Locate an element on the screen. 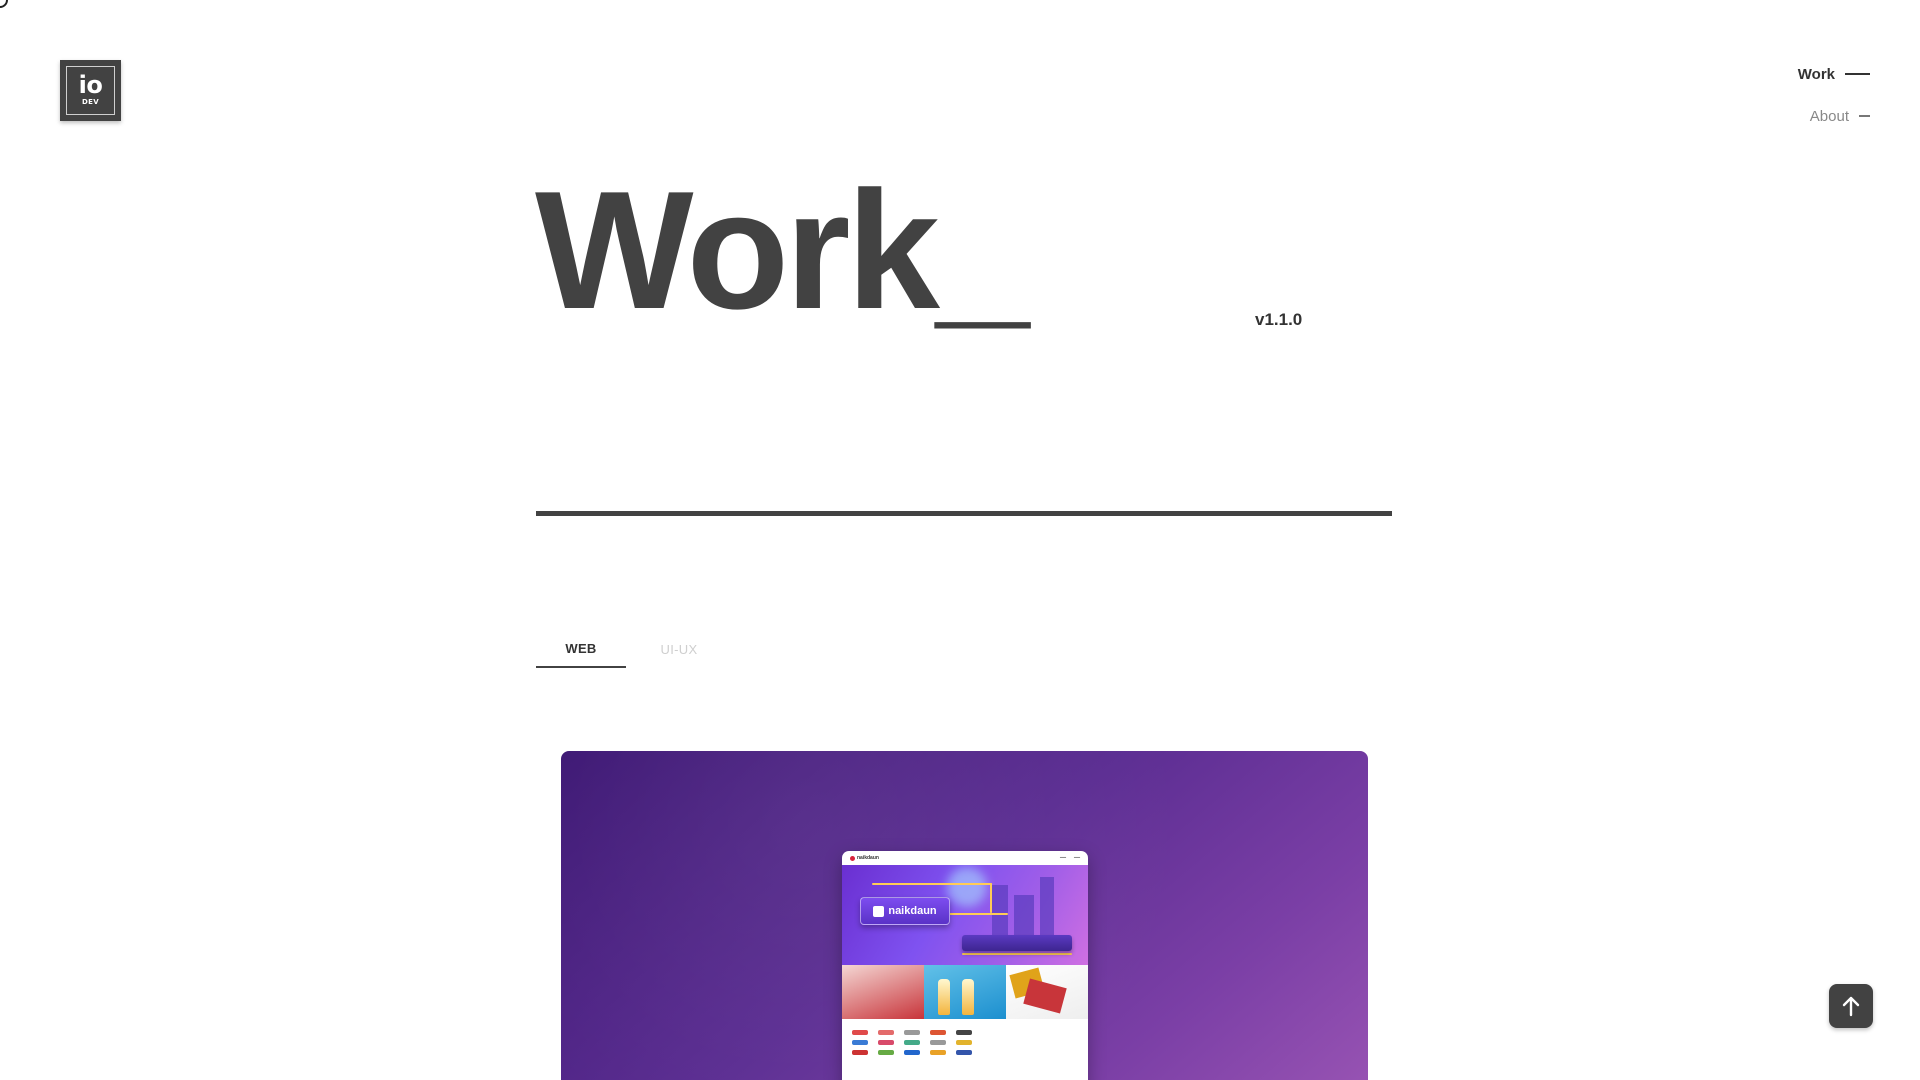 Image resolution: width=1920 pixels, height=1080 pixels. preview-brand: naikdaun is located at coordinates (864, 858).